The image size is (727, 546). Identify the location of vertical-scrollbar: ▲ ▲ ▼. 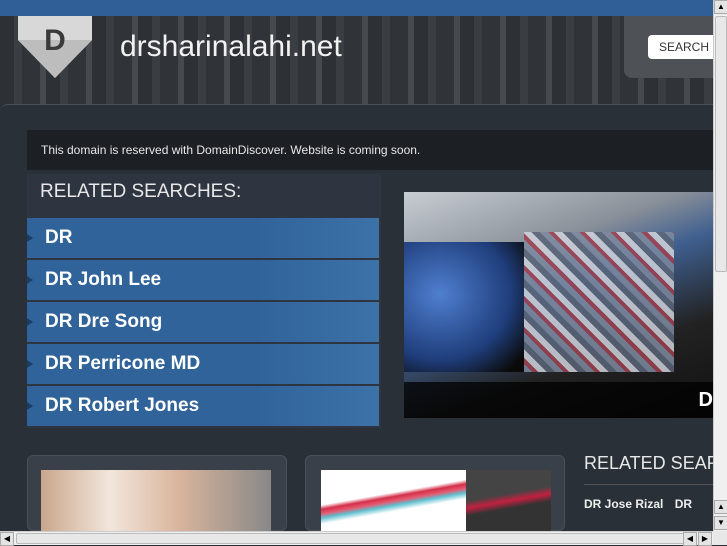
(720, 265).